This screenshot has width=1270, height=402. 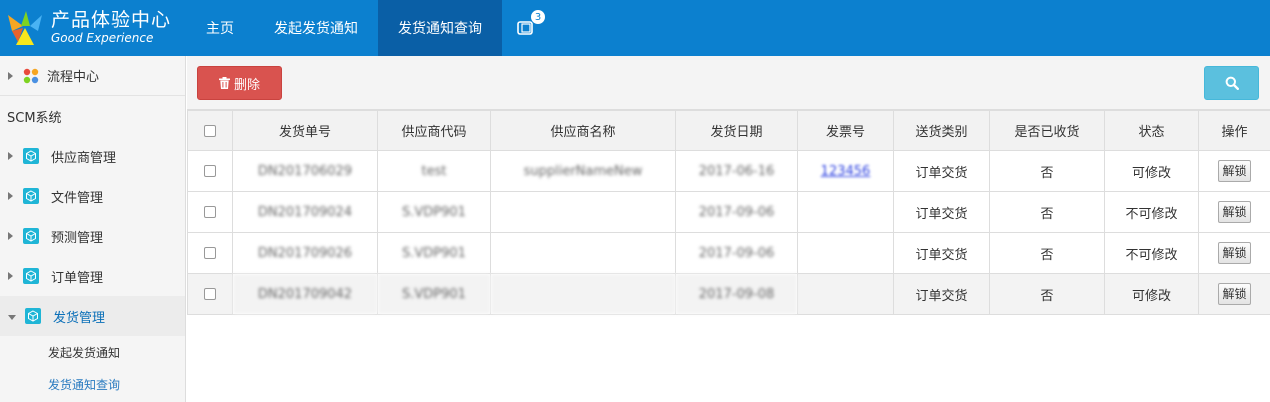 What do you see at coordinates (941, 130) in the screenshot?
I see `column-header: 送货类别` at bounding box center [941, 130].